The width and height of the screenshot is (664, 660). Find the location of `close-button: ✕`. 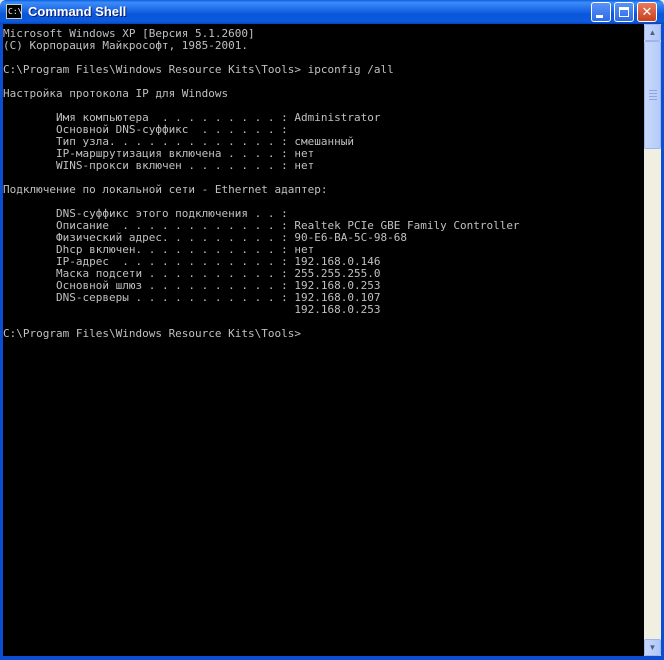

close-button: ✕ is located at coordinates (647, 12).